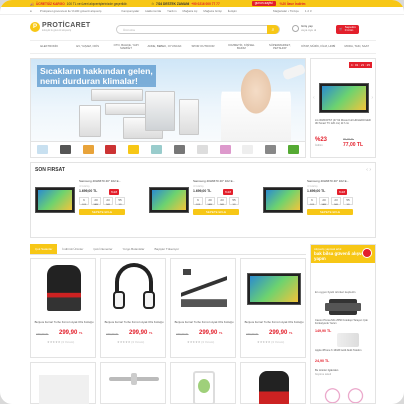  I want to click on nav-item: OTO, BAHÇE, YAPI MARKET, so click(126, 47).